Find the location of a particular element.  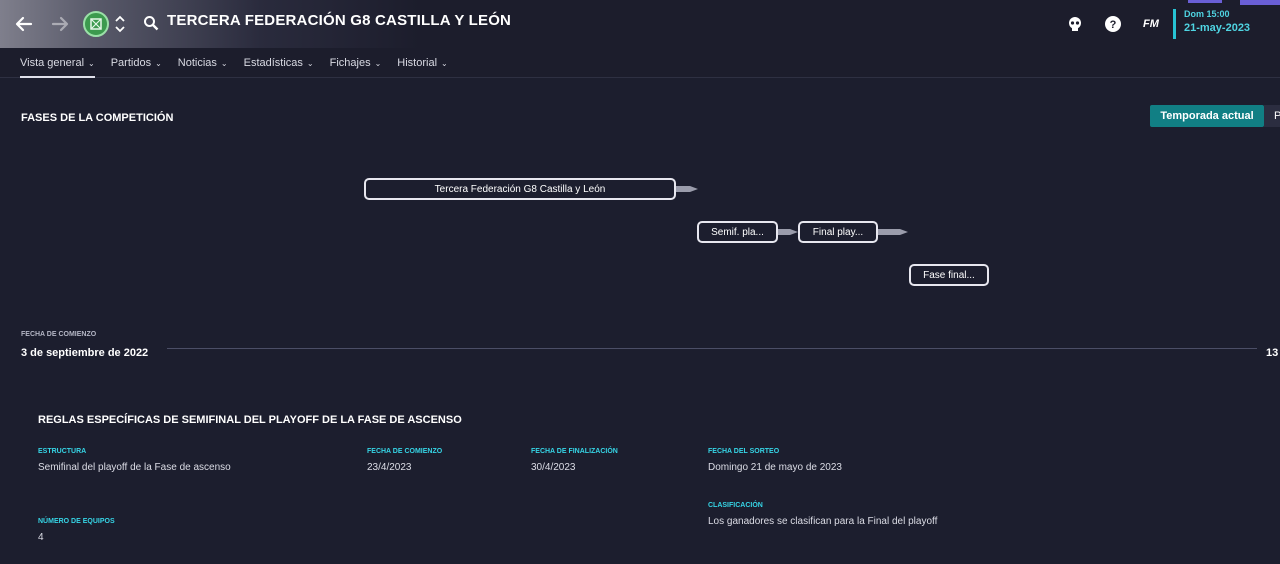

tab-historial: Historial ⌄ is located at coordinates (422, 63).